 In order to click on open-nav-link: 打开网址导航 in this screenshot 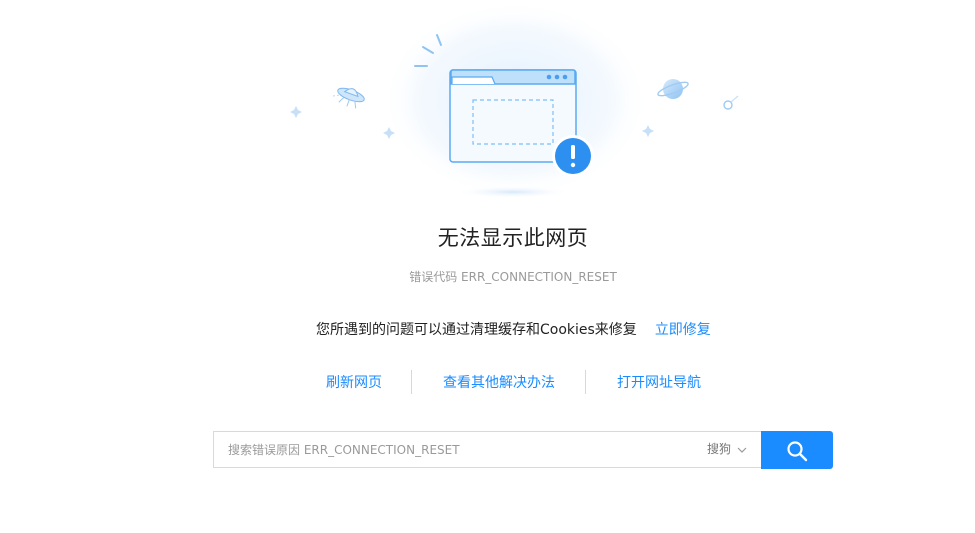, I will do `click(659, 382)`.